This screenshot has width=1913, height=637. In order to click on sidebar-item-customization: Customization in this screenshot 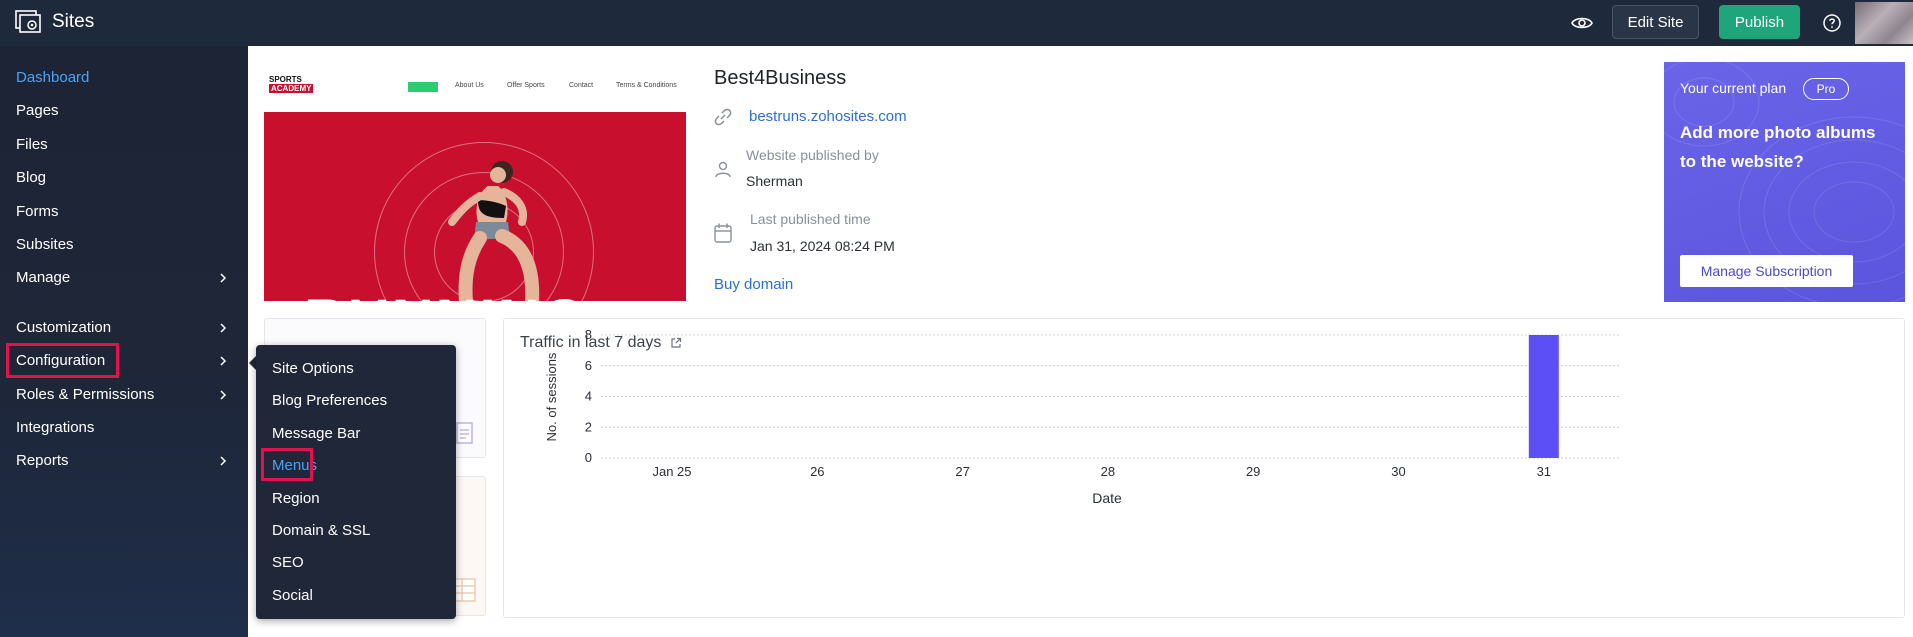, I will do `click(63, 327)`.